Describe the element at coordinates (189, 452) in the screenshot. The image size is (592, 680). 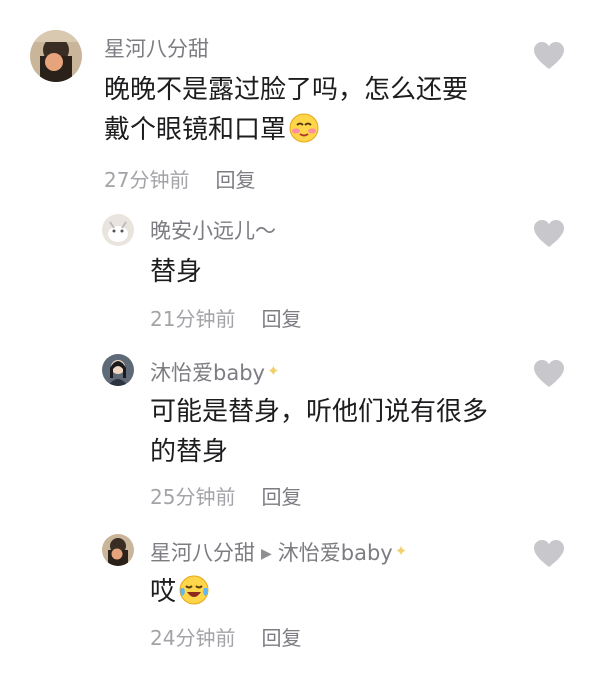
I see `comment-line: 的替身` at that location.